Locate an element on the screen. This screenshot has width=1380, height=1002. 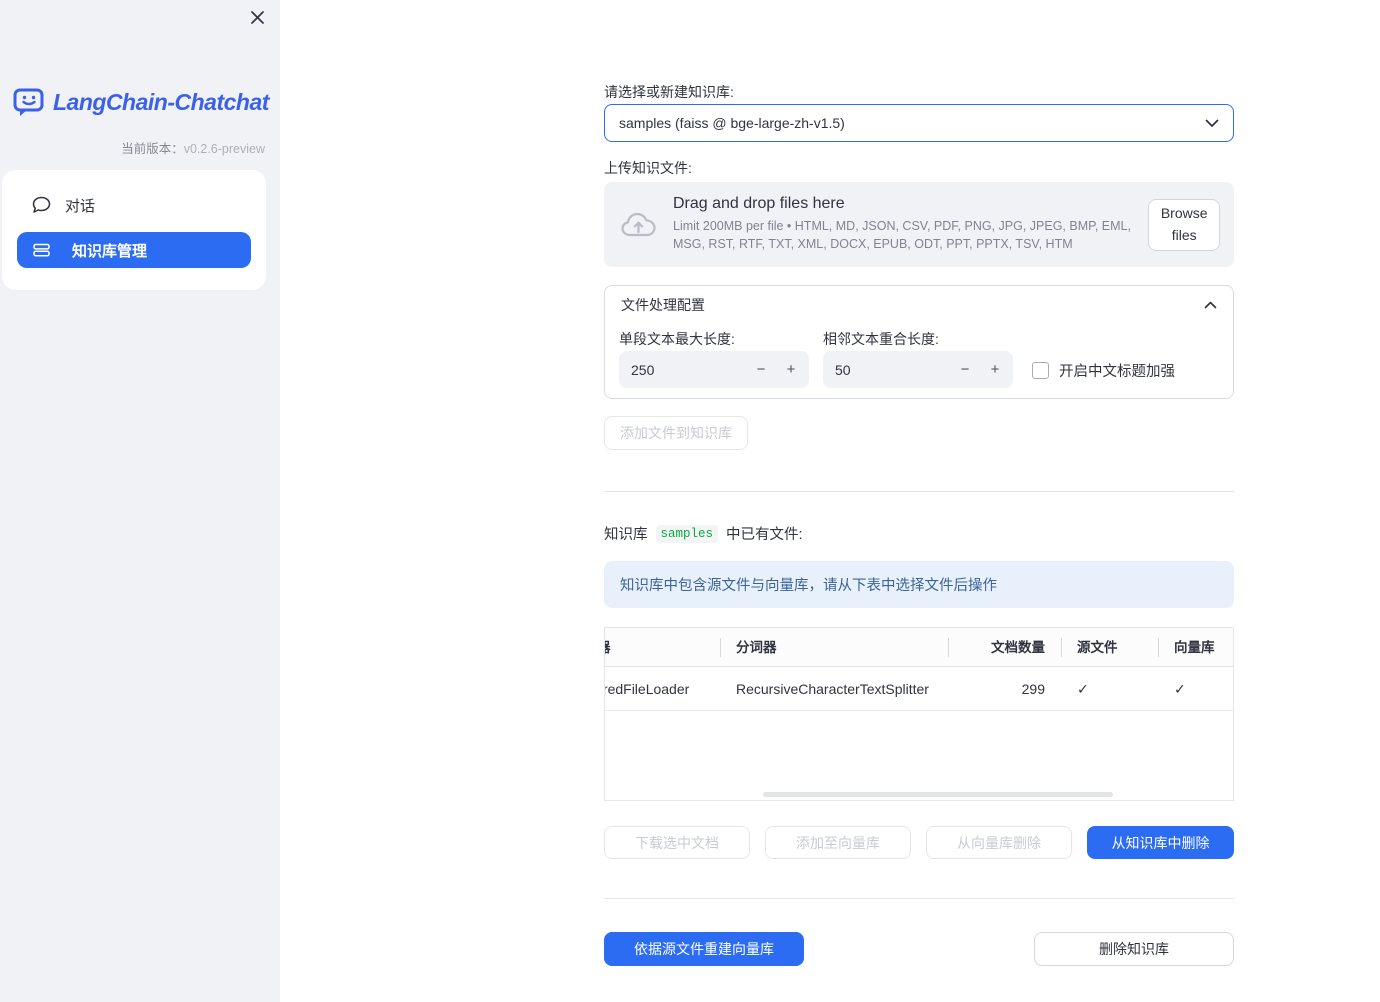
chunk-size-input is located at coordinates (686, 369).